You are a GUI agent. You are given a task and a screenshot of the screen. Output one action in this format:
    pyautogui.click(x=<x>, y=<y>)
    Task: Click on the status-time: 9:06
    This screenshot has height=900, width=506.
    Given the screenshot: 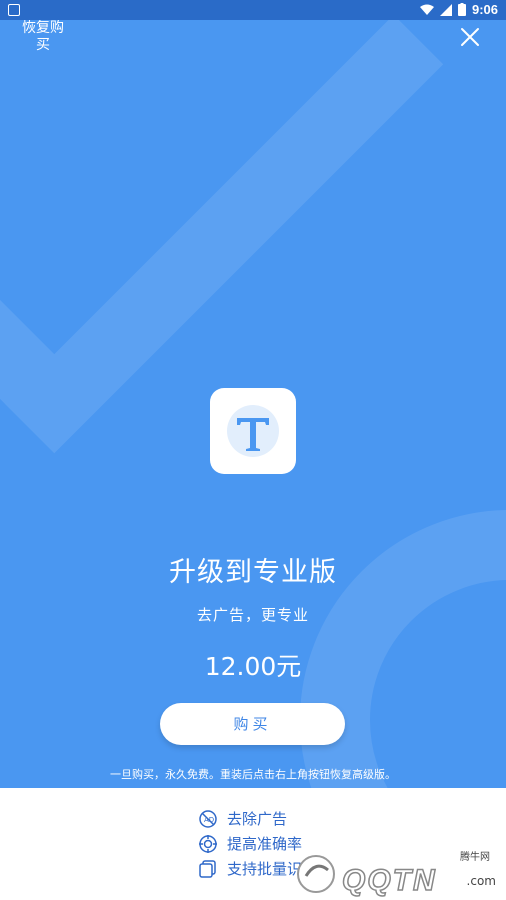 What is the action you would take?
    pyautogui.click(x=484, y=9)
    